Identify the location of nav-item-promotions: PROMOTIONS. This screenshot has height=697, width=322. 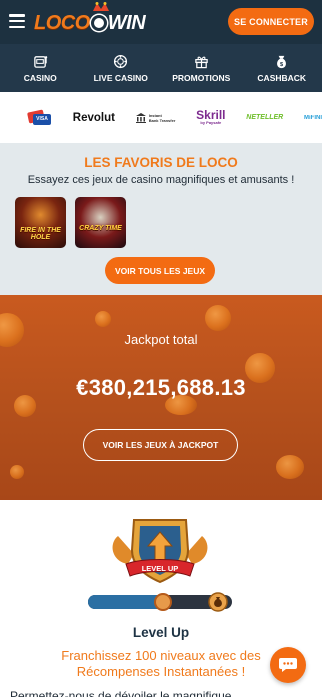
(201, 68).